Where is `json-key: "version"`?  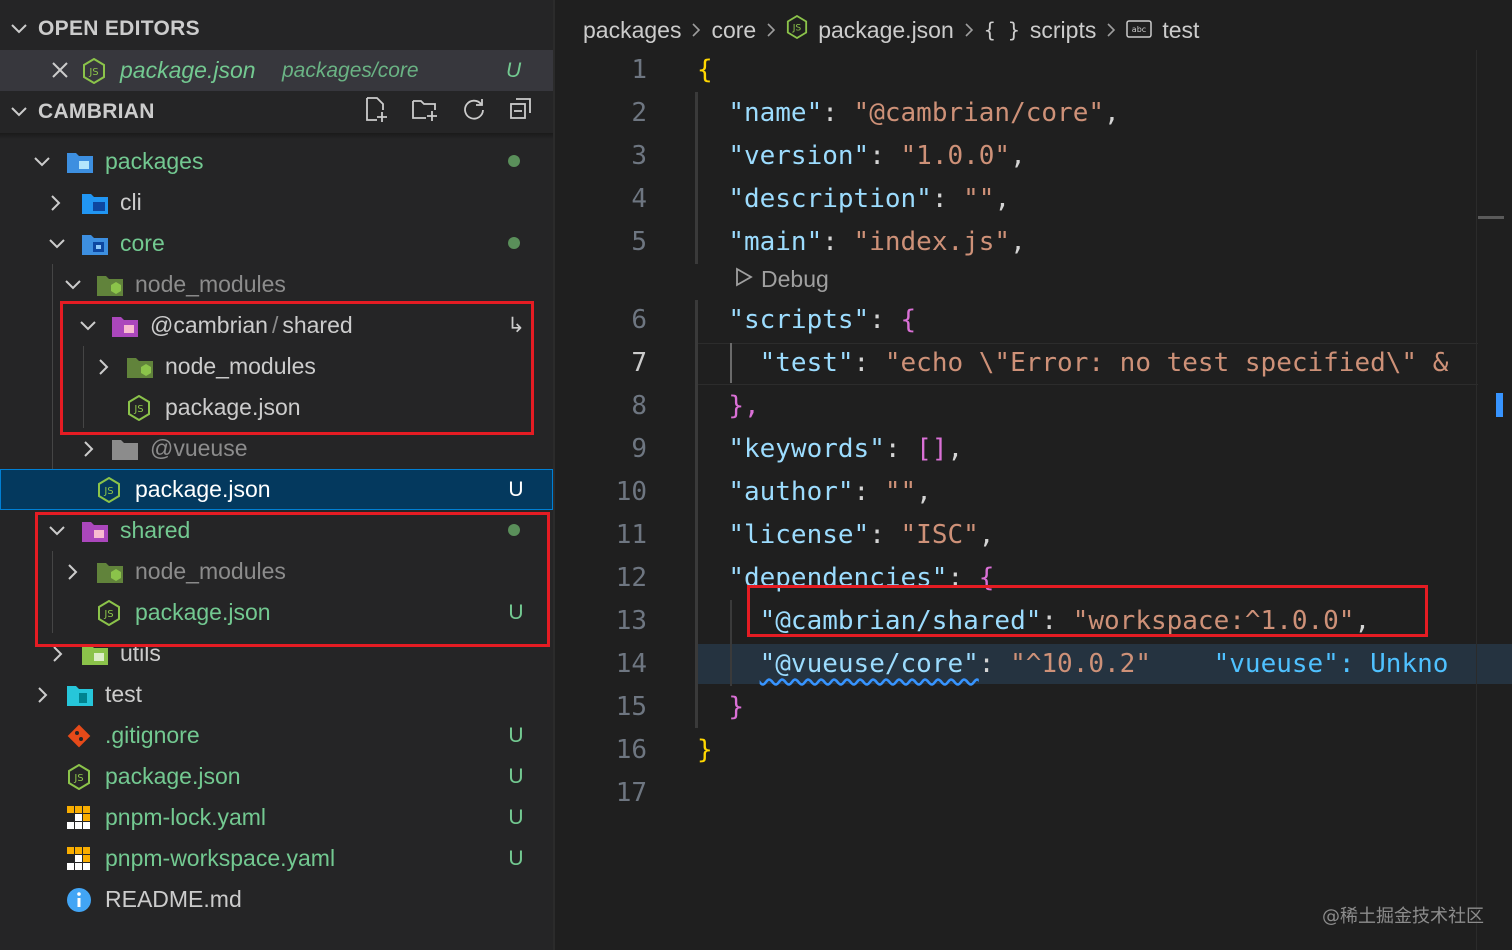
json-key: "version" is located at coordinates (799, 156).